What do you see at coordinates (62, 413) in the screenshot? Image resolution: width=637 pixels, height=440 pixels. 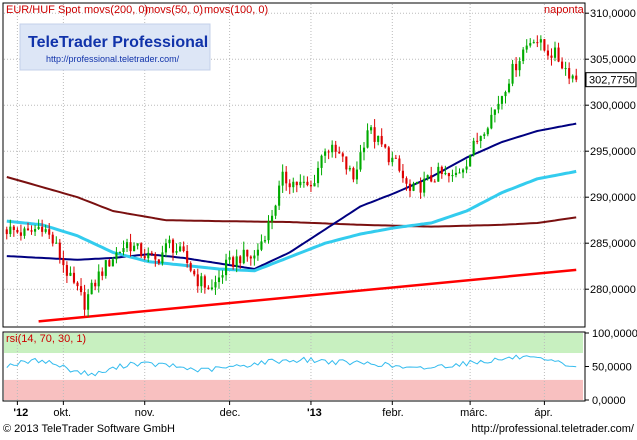 I see `x-tick-label: okt.` at bounding box center [62, 413].